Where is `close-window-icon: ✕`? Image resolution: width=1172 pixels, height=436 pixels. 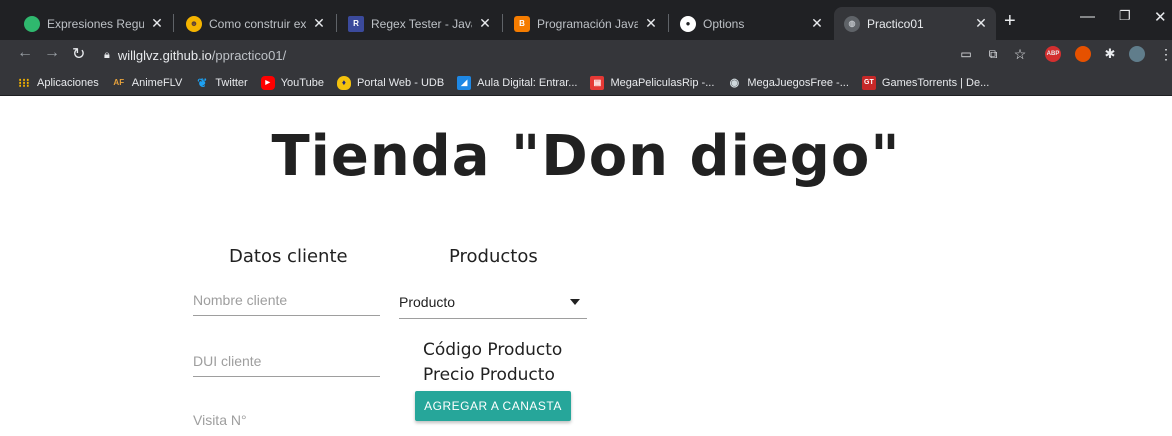
close-window-icon: ✕ is located at coordinates (1160, 17).